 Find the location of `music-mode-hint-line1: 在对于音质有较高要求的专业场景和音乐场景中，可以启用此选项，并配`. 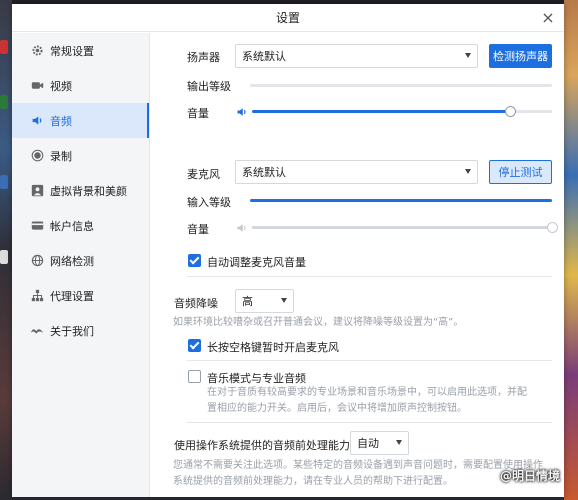

music-mode-hint-line1: 在对于音质有较高要求的专业场景和音乐场景中，可以启用此选项，并配 is located at coordinates (367, 392).